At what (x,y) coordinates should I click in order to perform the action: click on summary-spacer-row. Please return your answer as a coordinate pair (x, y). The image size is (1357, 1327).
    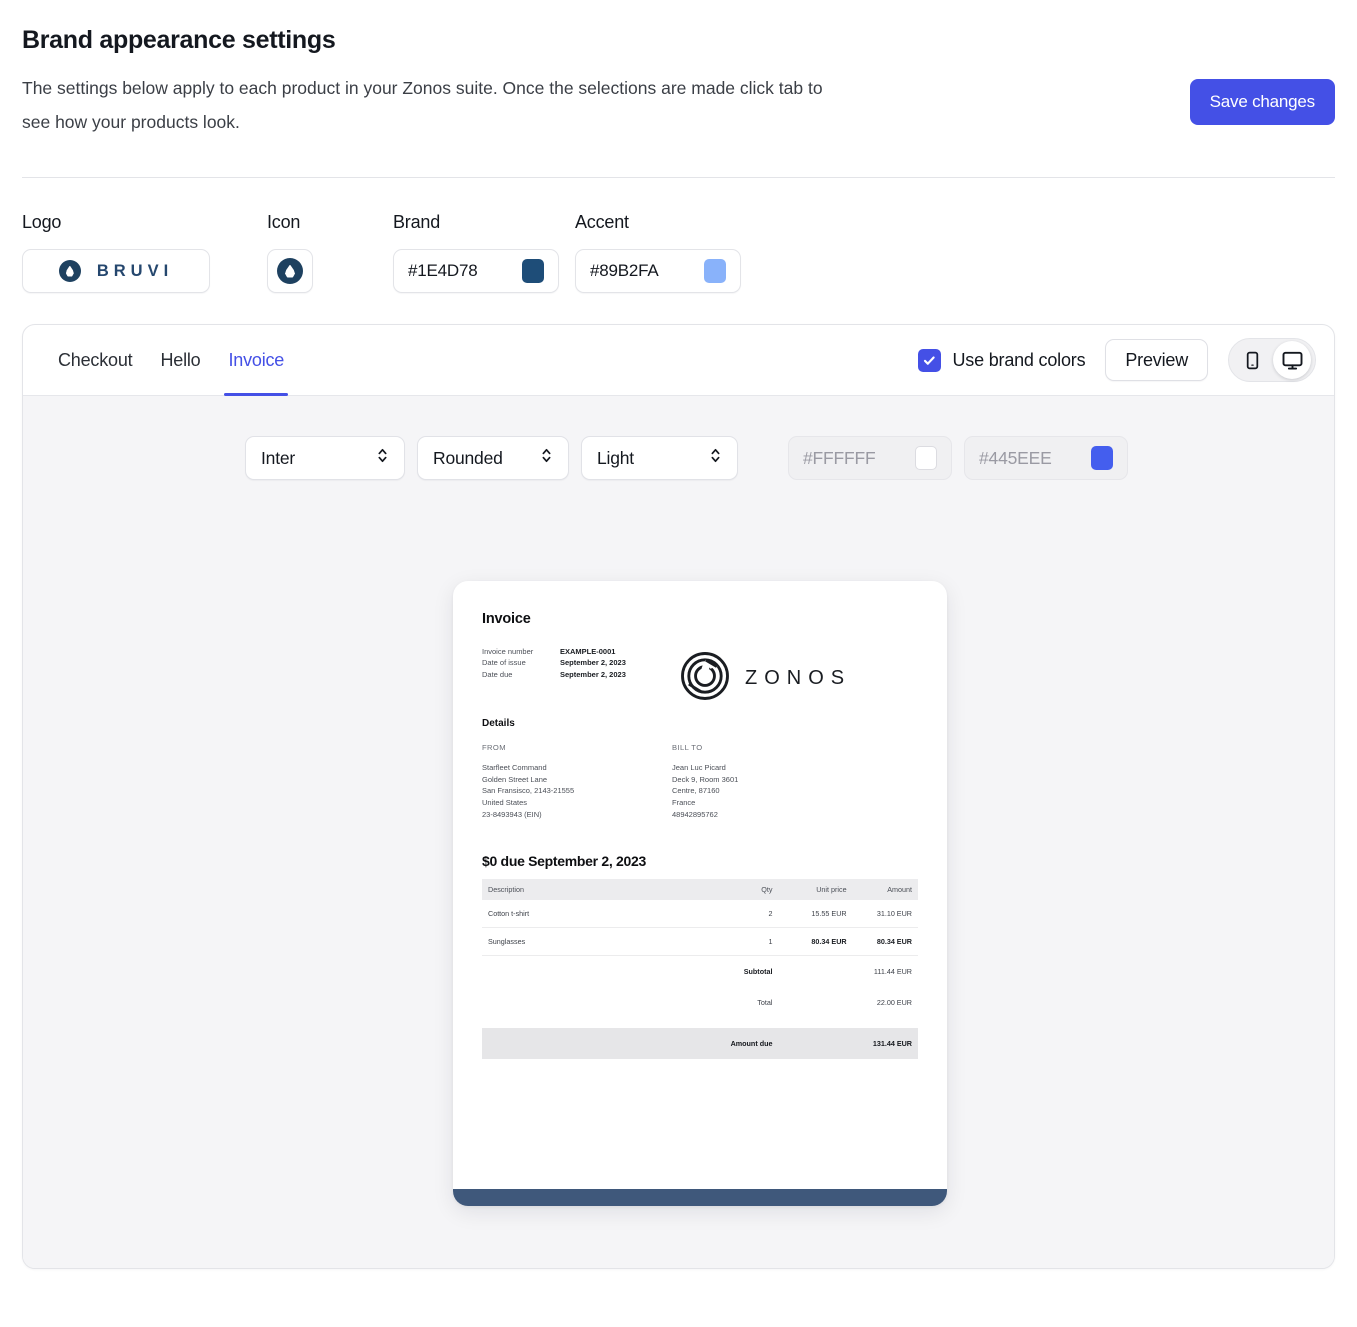
    Looking at the image, I should click on (700, 1023).